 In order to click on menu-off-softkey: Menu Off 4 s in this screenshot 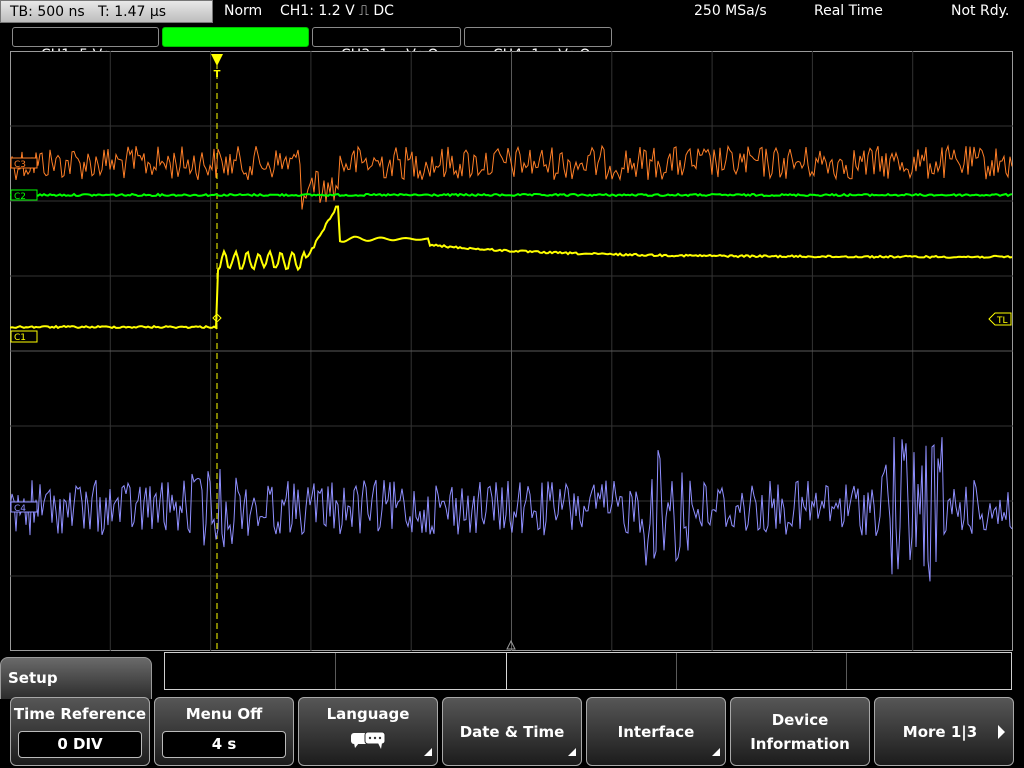, I will do `click(224, 731)`.